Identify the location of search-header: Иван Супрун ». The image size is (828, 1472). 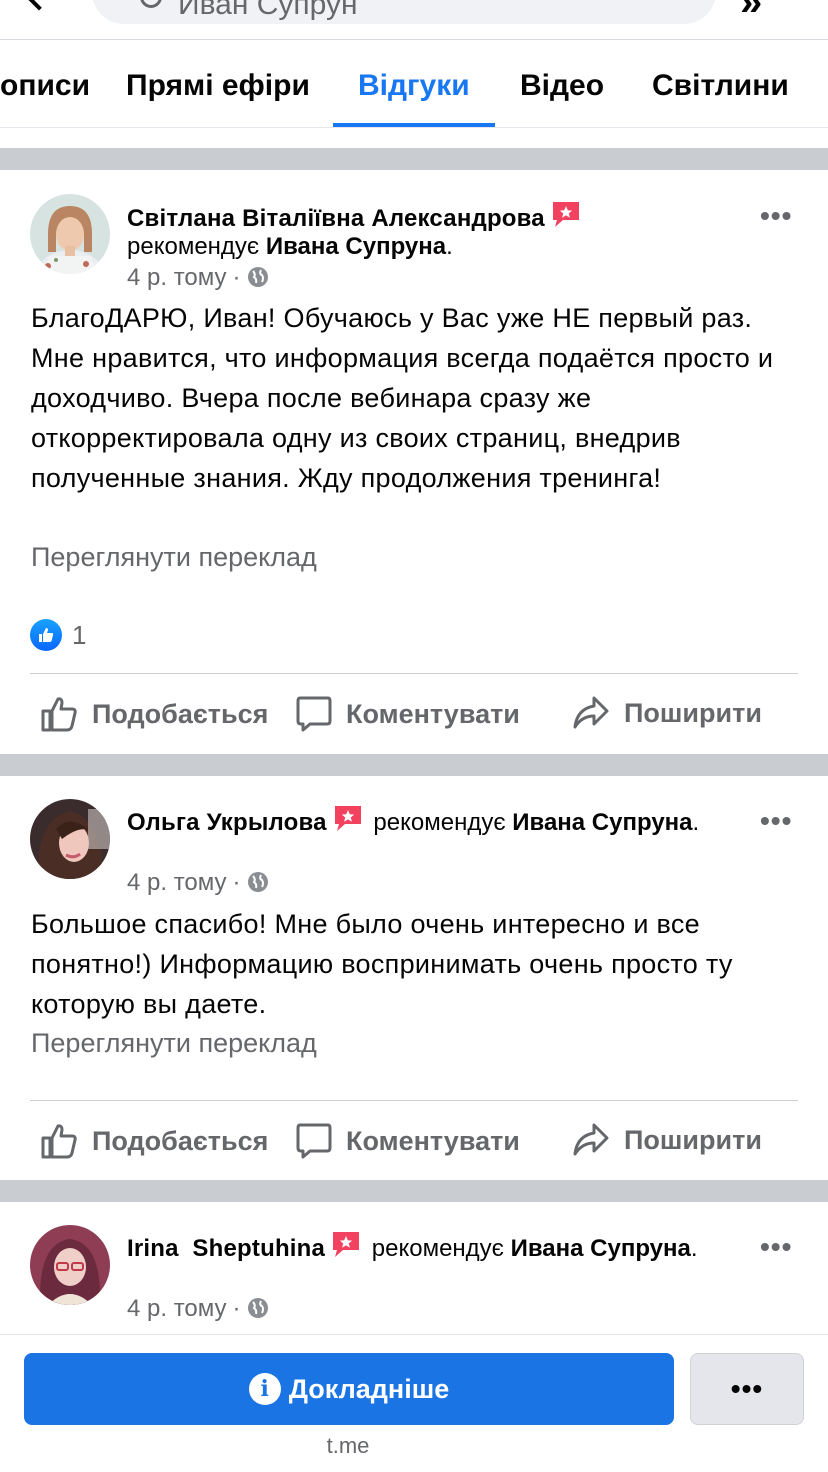
(414, 20).